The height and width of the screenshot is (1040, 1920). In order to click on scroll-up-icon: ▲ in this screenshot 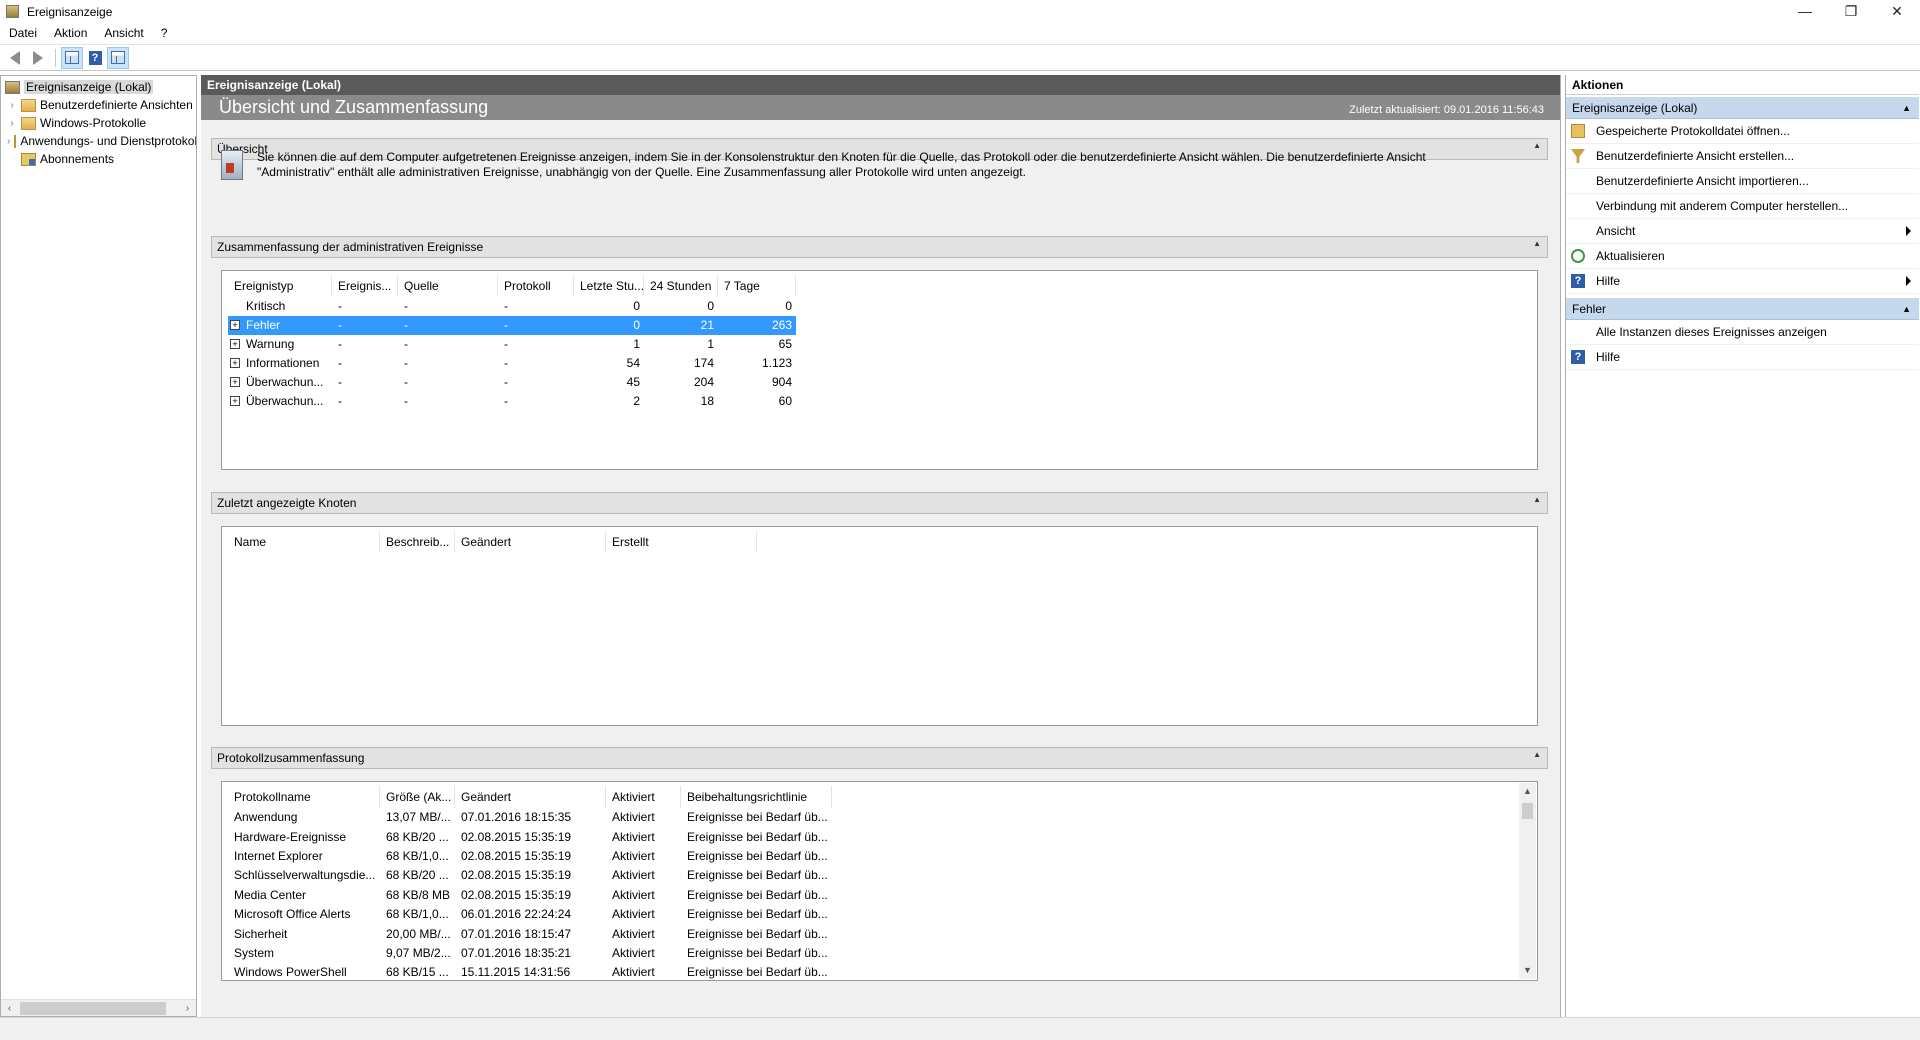, I will do `click(1527, 791)`.